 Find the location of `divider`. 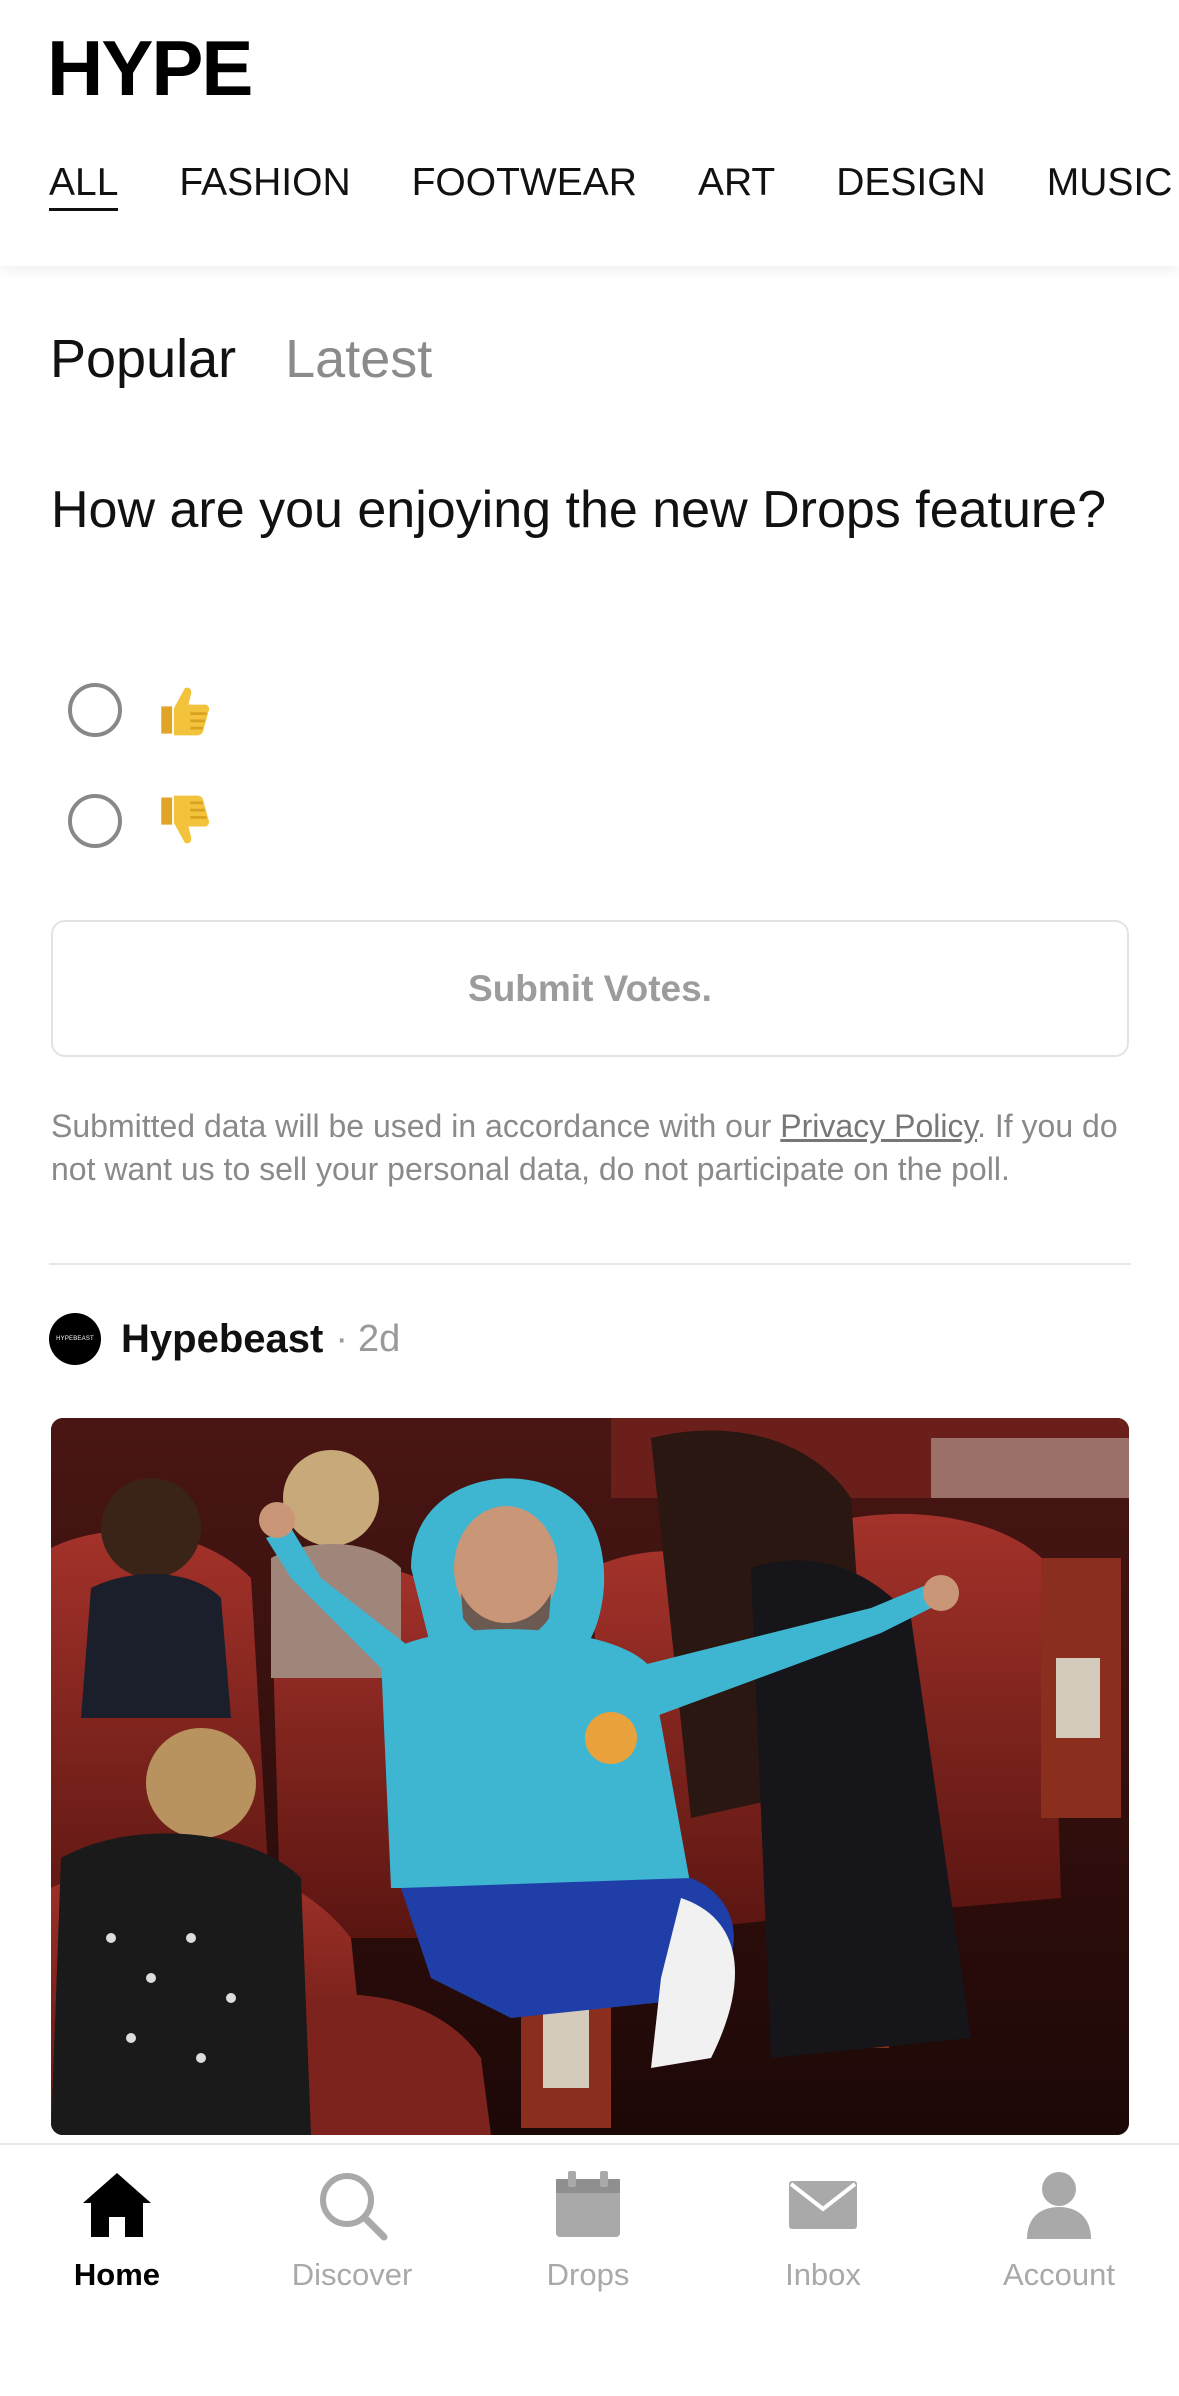

divider is located at coordinates (590, 1264).